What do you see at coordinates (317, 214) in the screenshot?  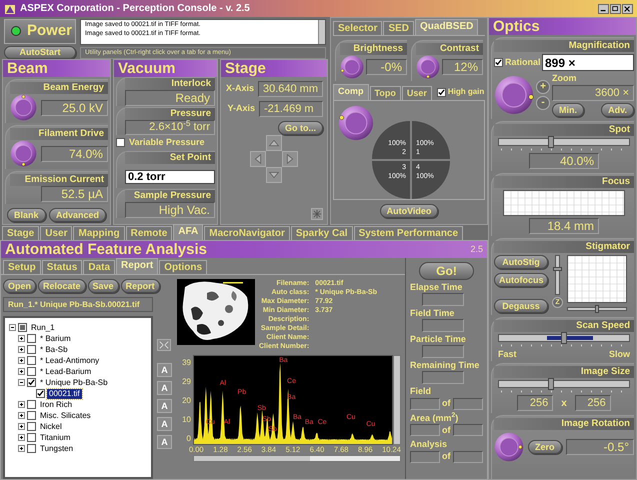 I see `center-icon` at bounding box center [317, 214].